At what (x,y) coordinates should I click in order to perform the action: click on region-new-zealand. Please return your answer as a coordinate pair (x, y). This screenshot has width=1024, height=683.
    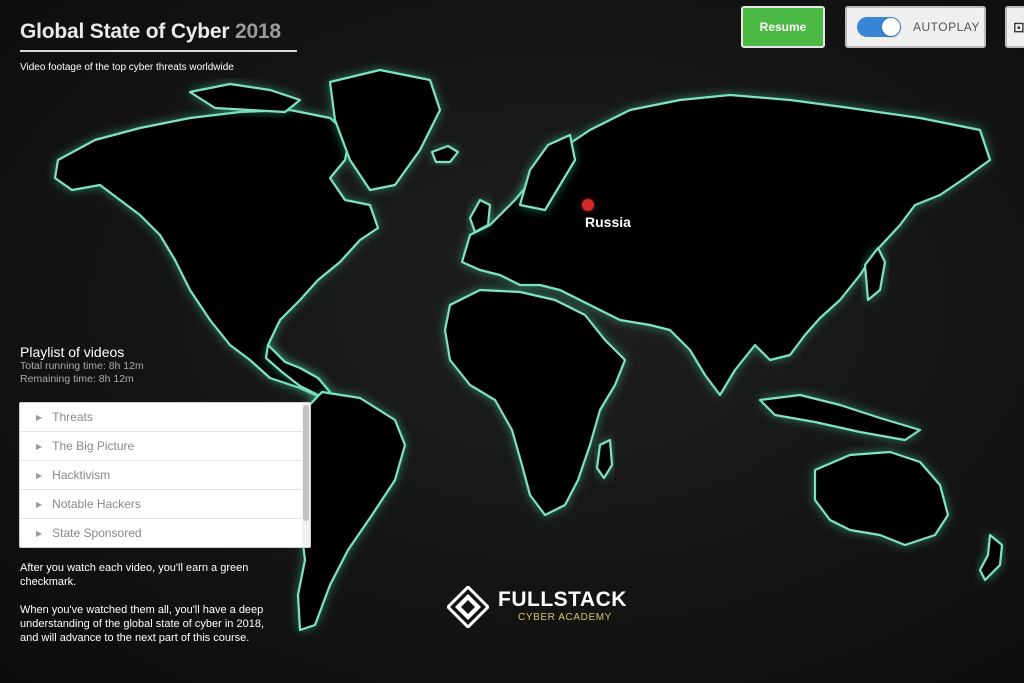
    Looking at the image, I should click on (991, 557).